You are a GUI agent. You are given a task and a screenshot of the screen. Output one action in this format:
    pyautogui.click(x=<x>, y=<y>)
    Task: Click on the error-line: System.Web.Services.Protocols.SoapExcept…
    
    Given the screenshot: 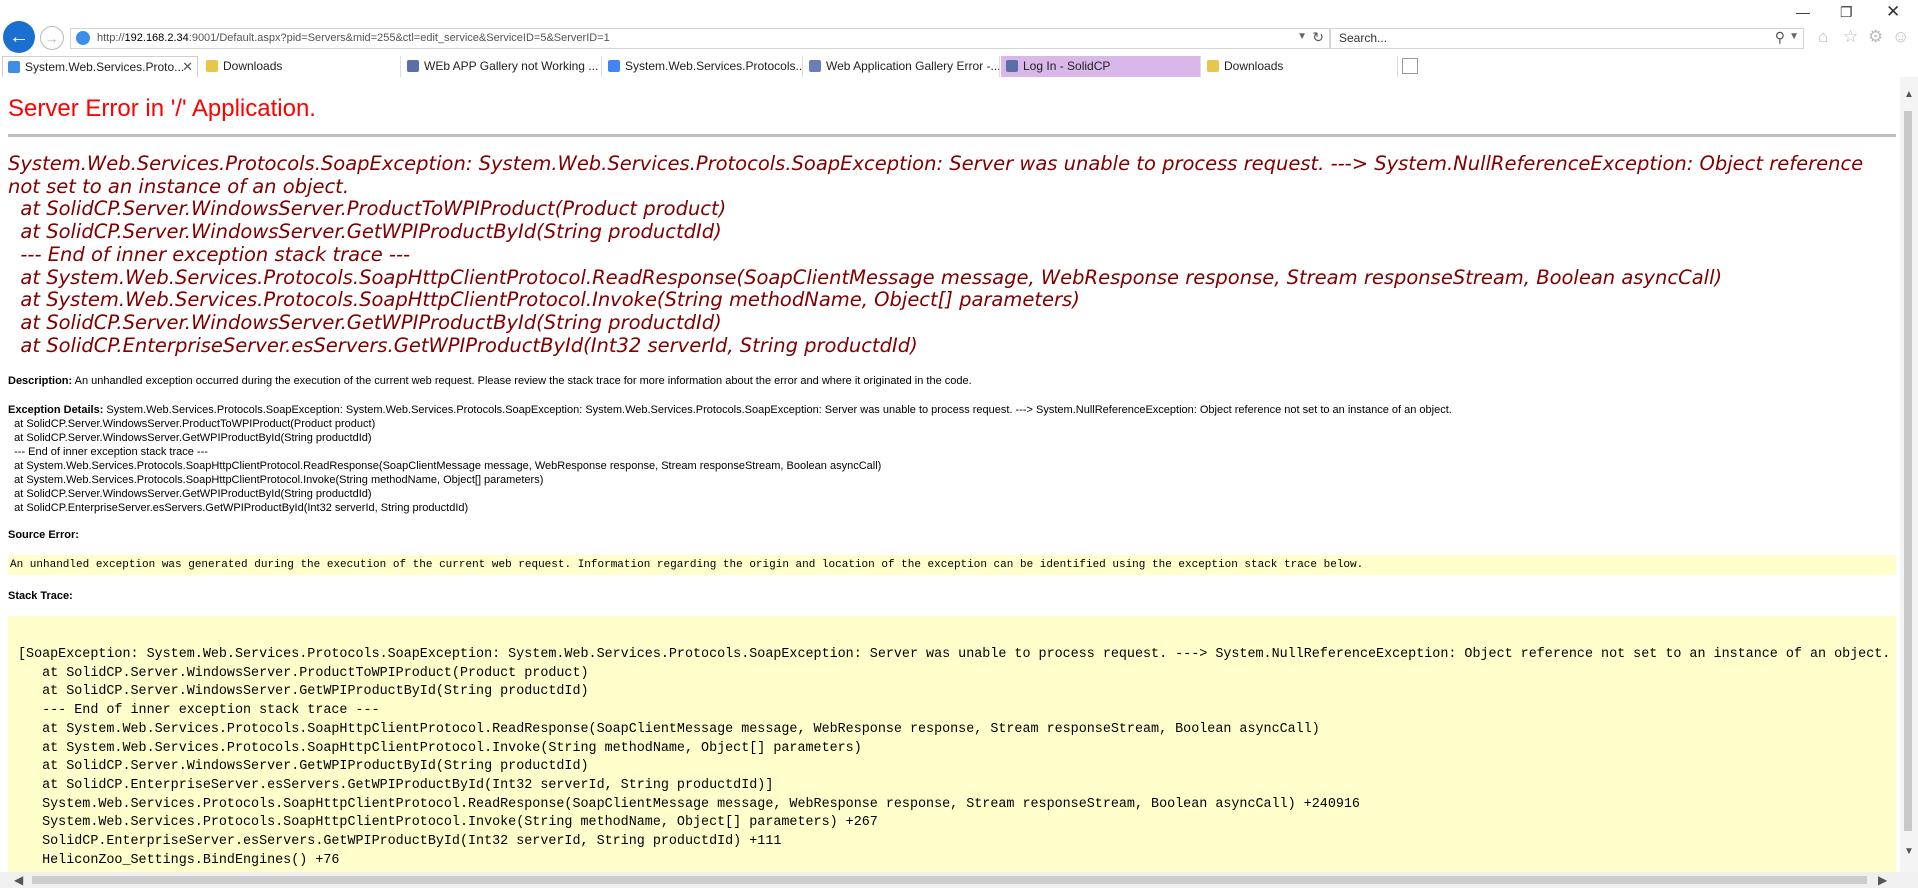 What is the action you would take?
    pyautogui.click(x=936, y=175)
    